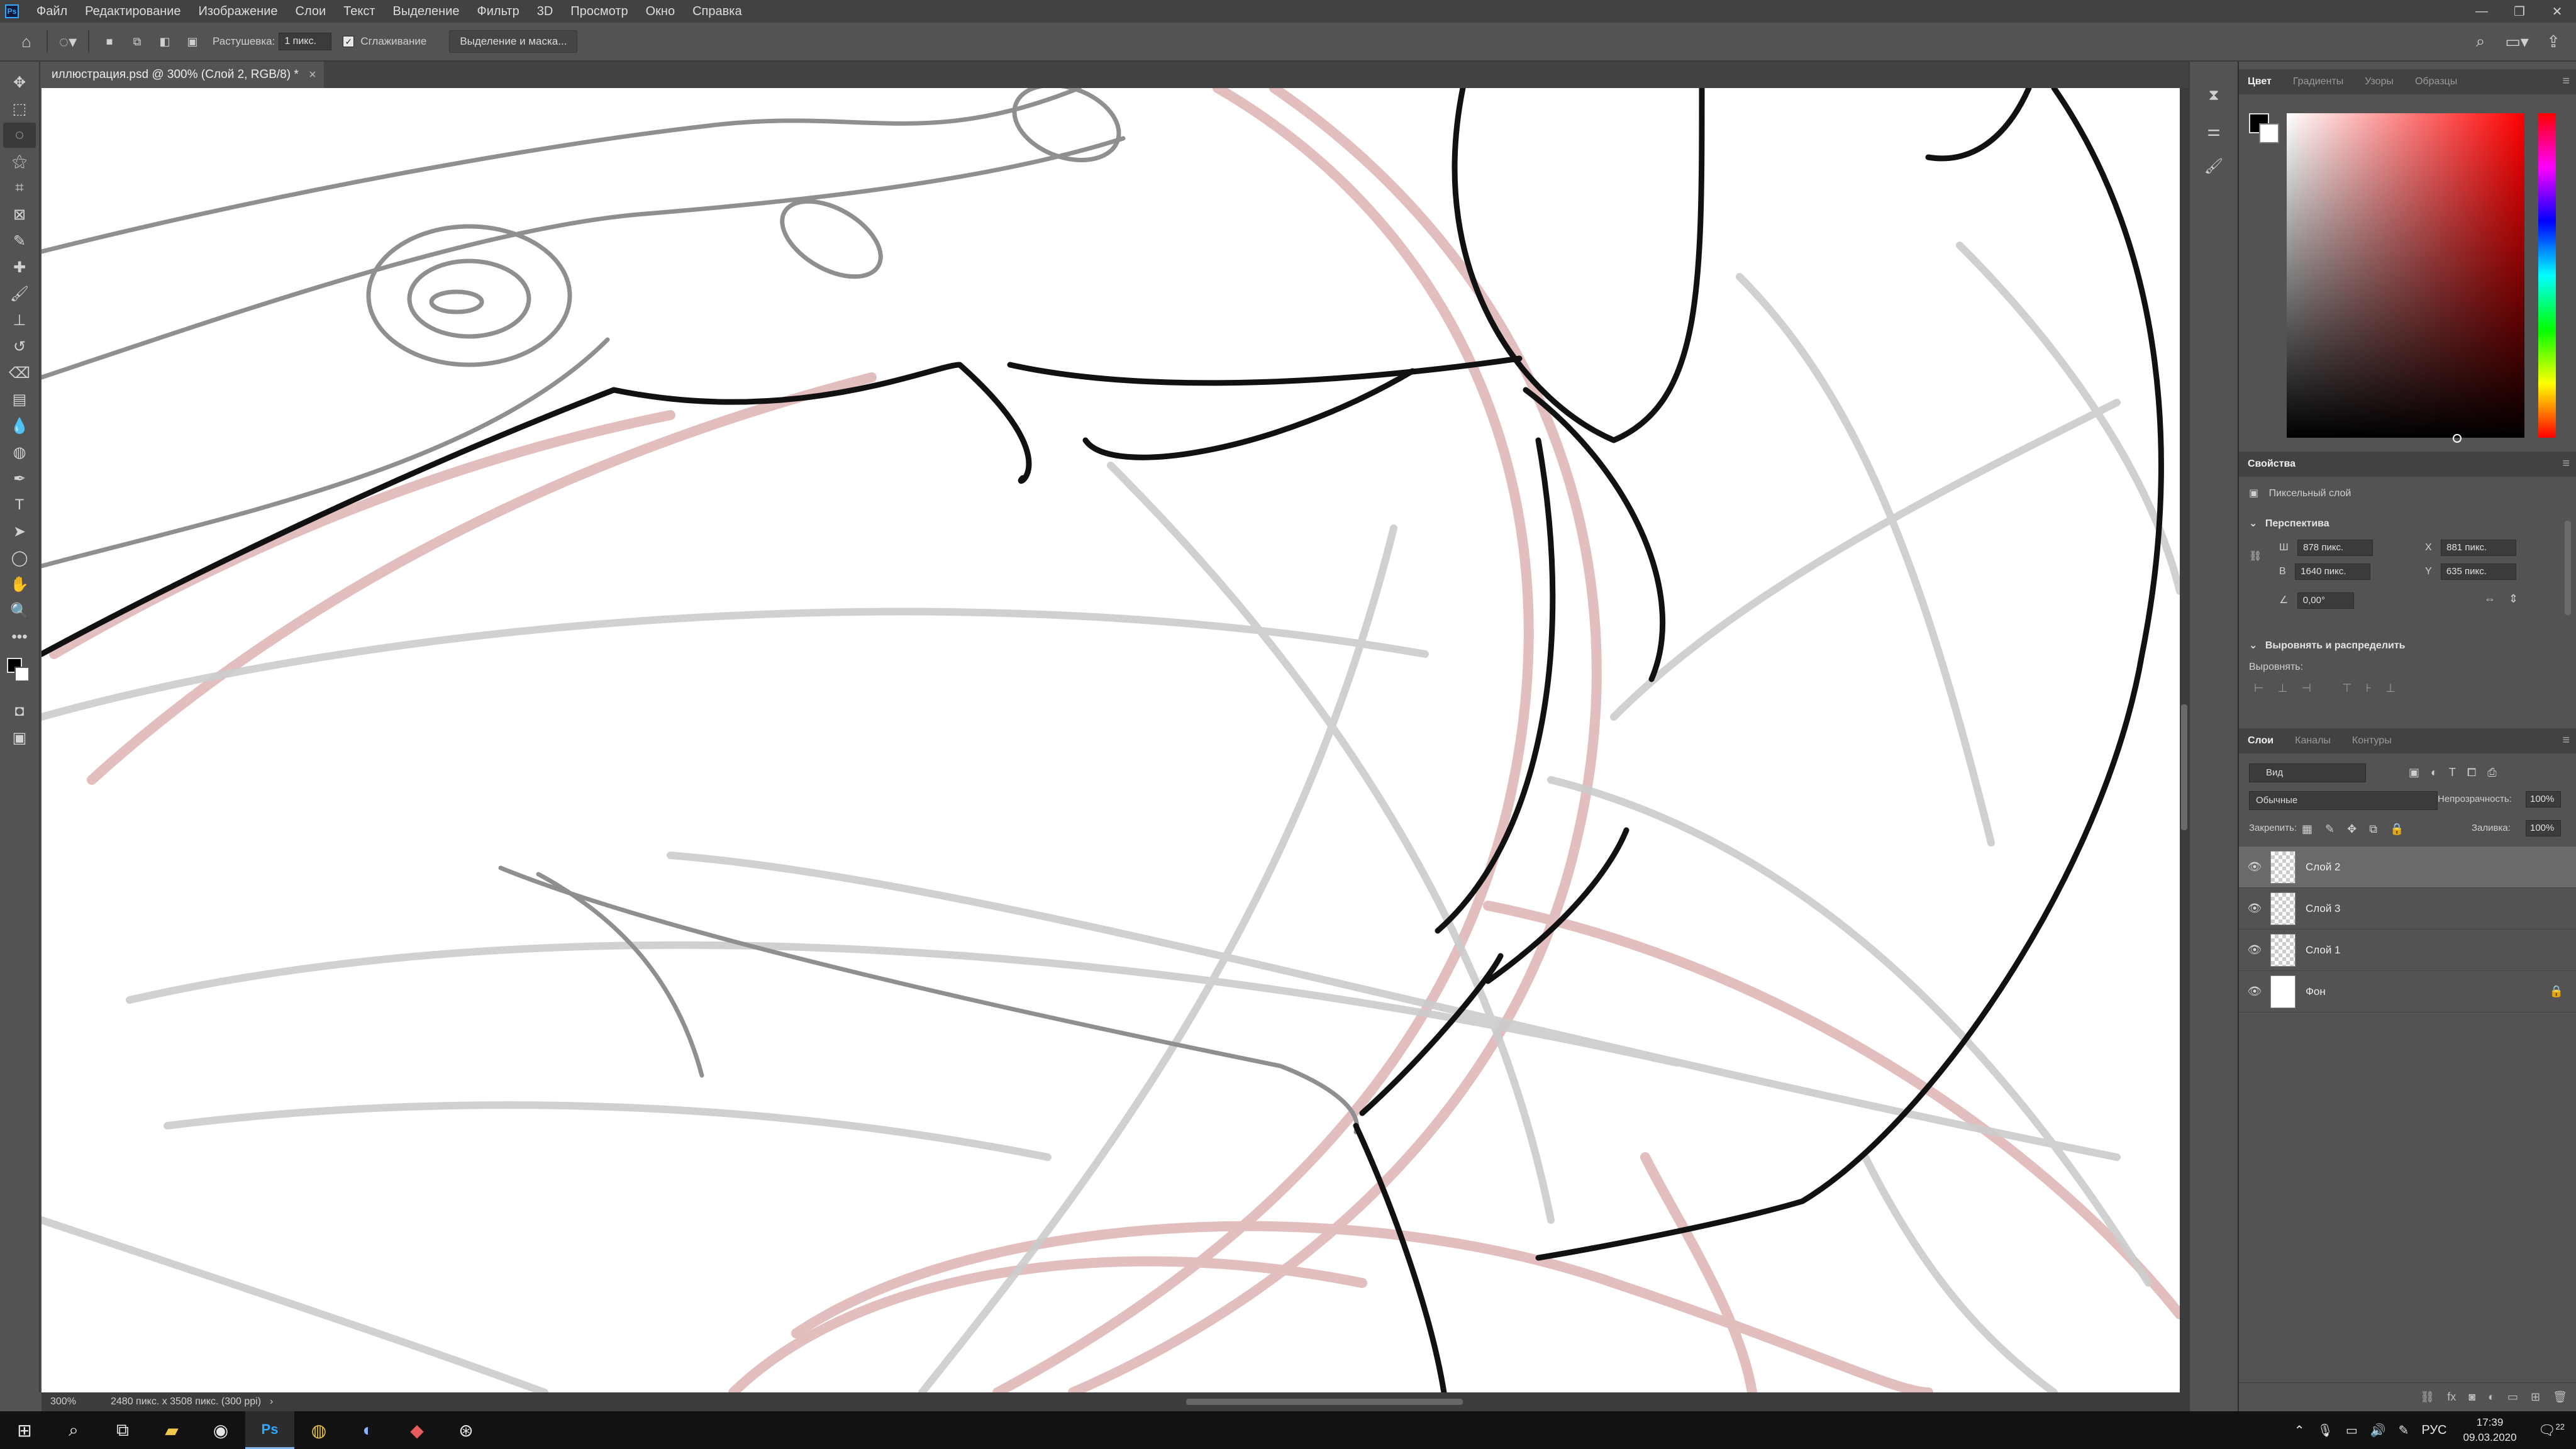 The width and height of the screenshot is (2576, 1449). I want to click on width-field: 878 пикс., so click(2335, 548).